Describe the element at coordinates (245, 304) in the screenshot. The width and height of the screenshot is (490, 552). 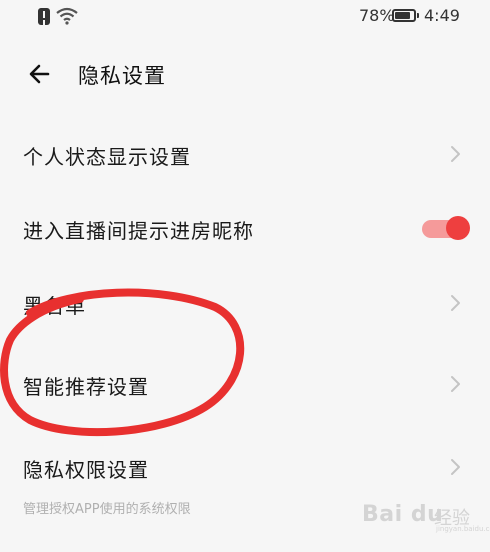
I see `setting-row-blacklist: 黑名单` at that location.